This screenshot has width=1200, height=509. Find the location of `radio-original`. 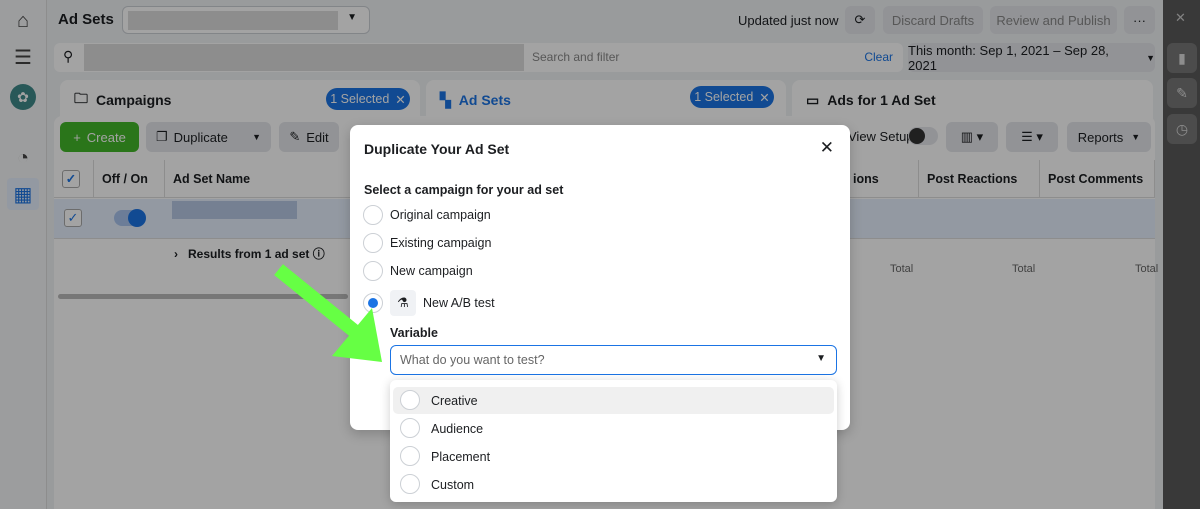

radio-original is located at coordinates (373, 215).